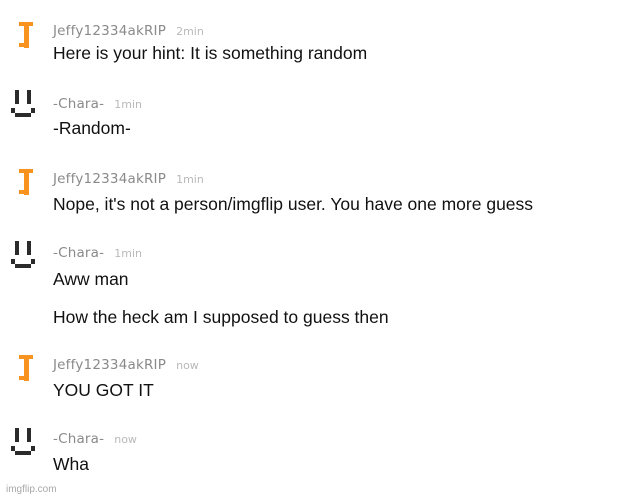 This screenshot has width=638, height=499. I want to click on message-text: How the heck am I supposed to guess then, so click(221, 317).